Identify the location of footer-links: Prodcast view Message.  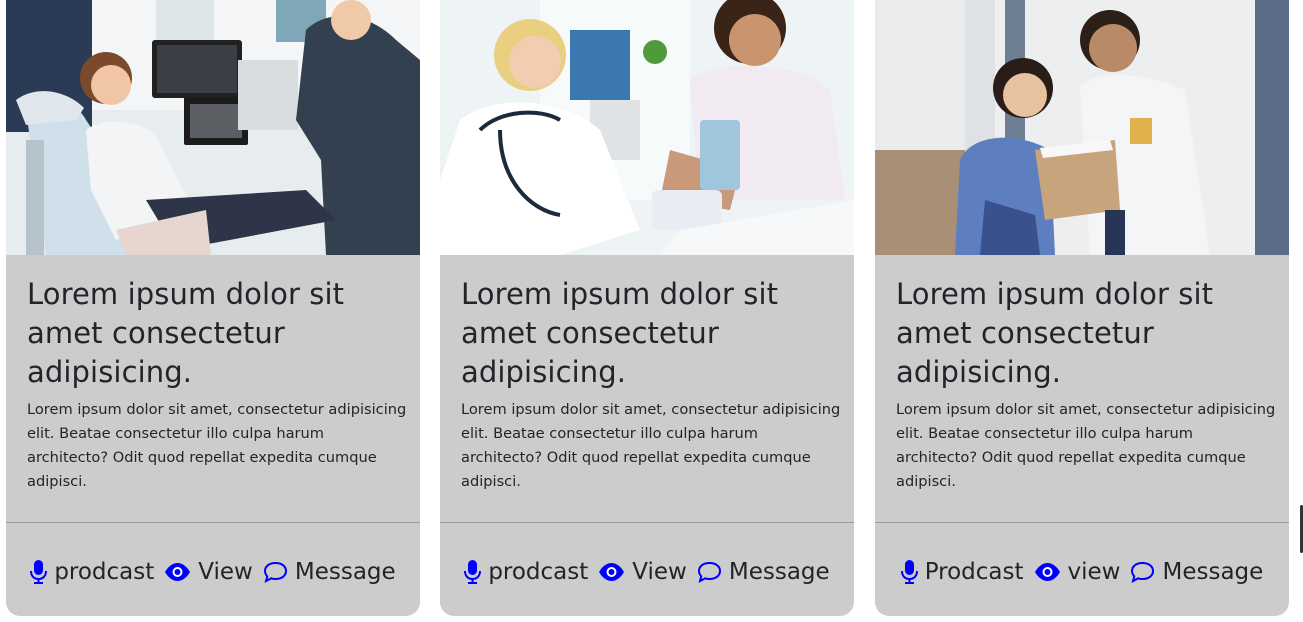
(1082, 572).